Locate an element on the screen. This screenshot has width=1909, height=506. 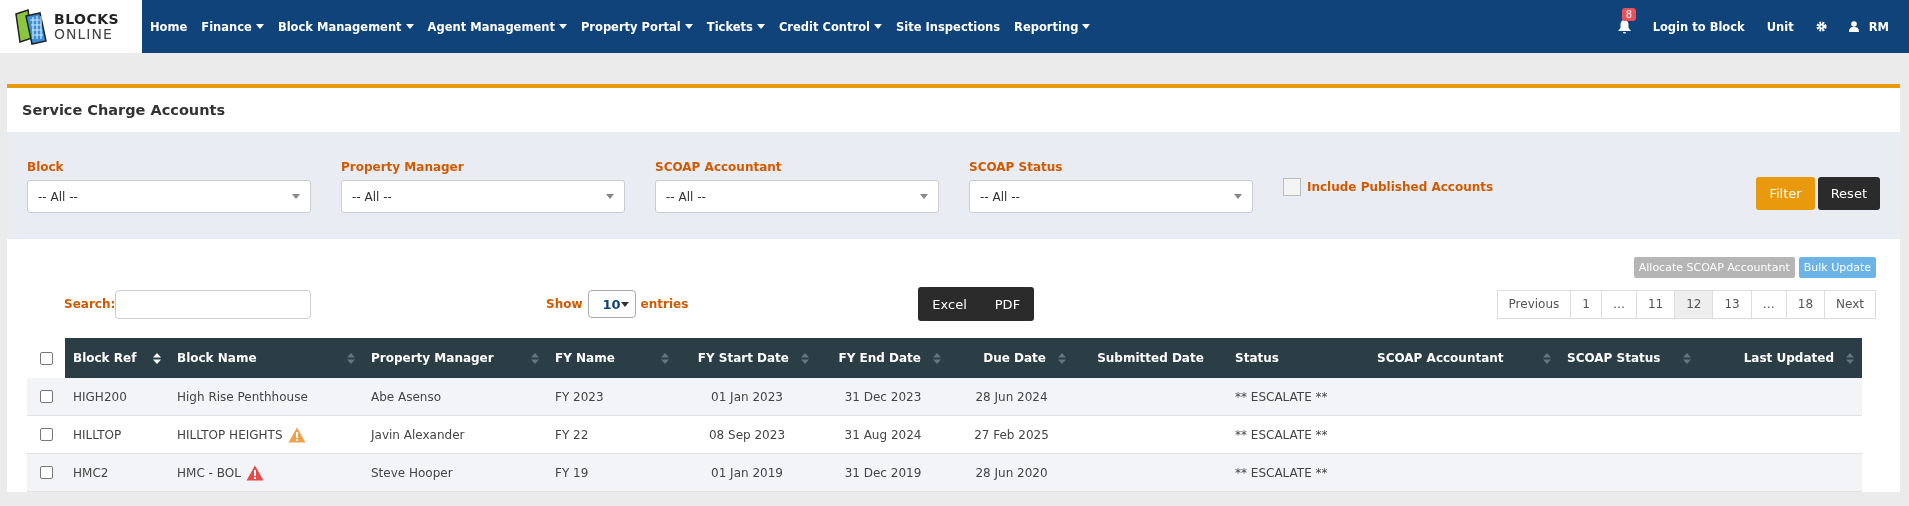
filter-label: SCOAP Status is located at coordinates (1016, 167).